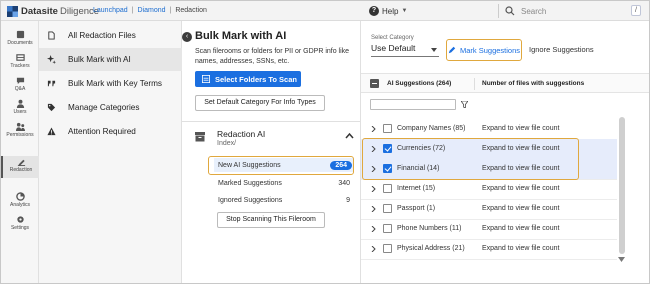 The height and width of the screenshot is (284, 650). I want to click on search-icon, so click(510, 11).